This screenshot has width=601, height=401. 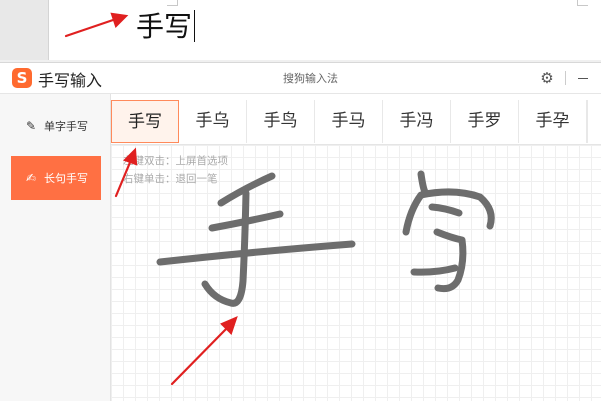 I want to click on ime-titlebar: S 手写输入 搜狗输入法 ⚙, so click(x=300, y=78).